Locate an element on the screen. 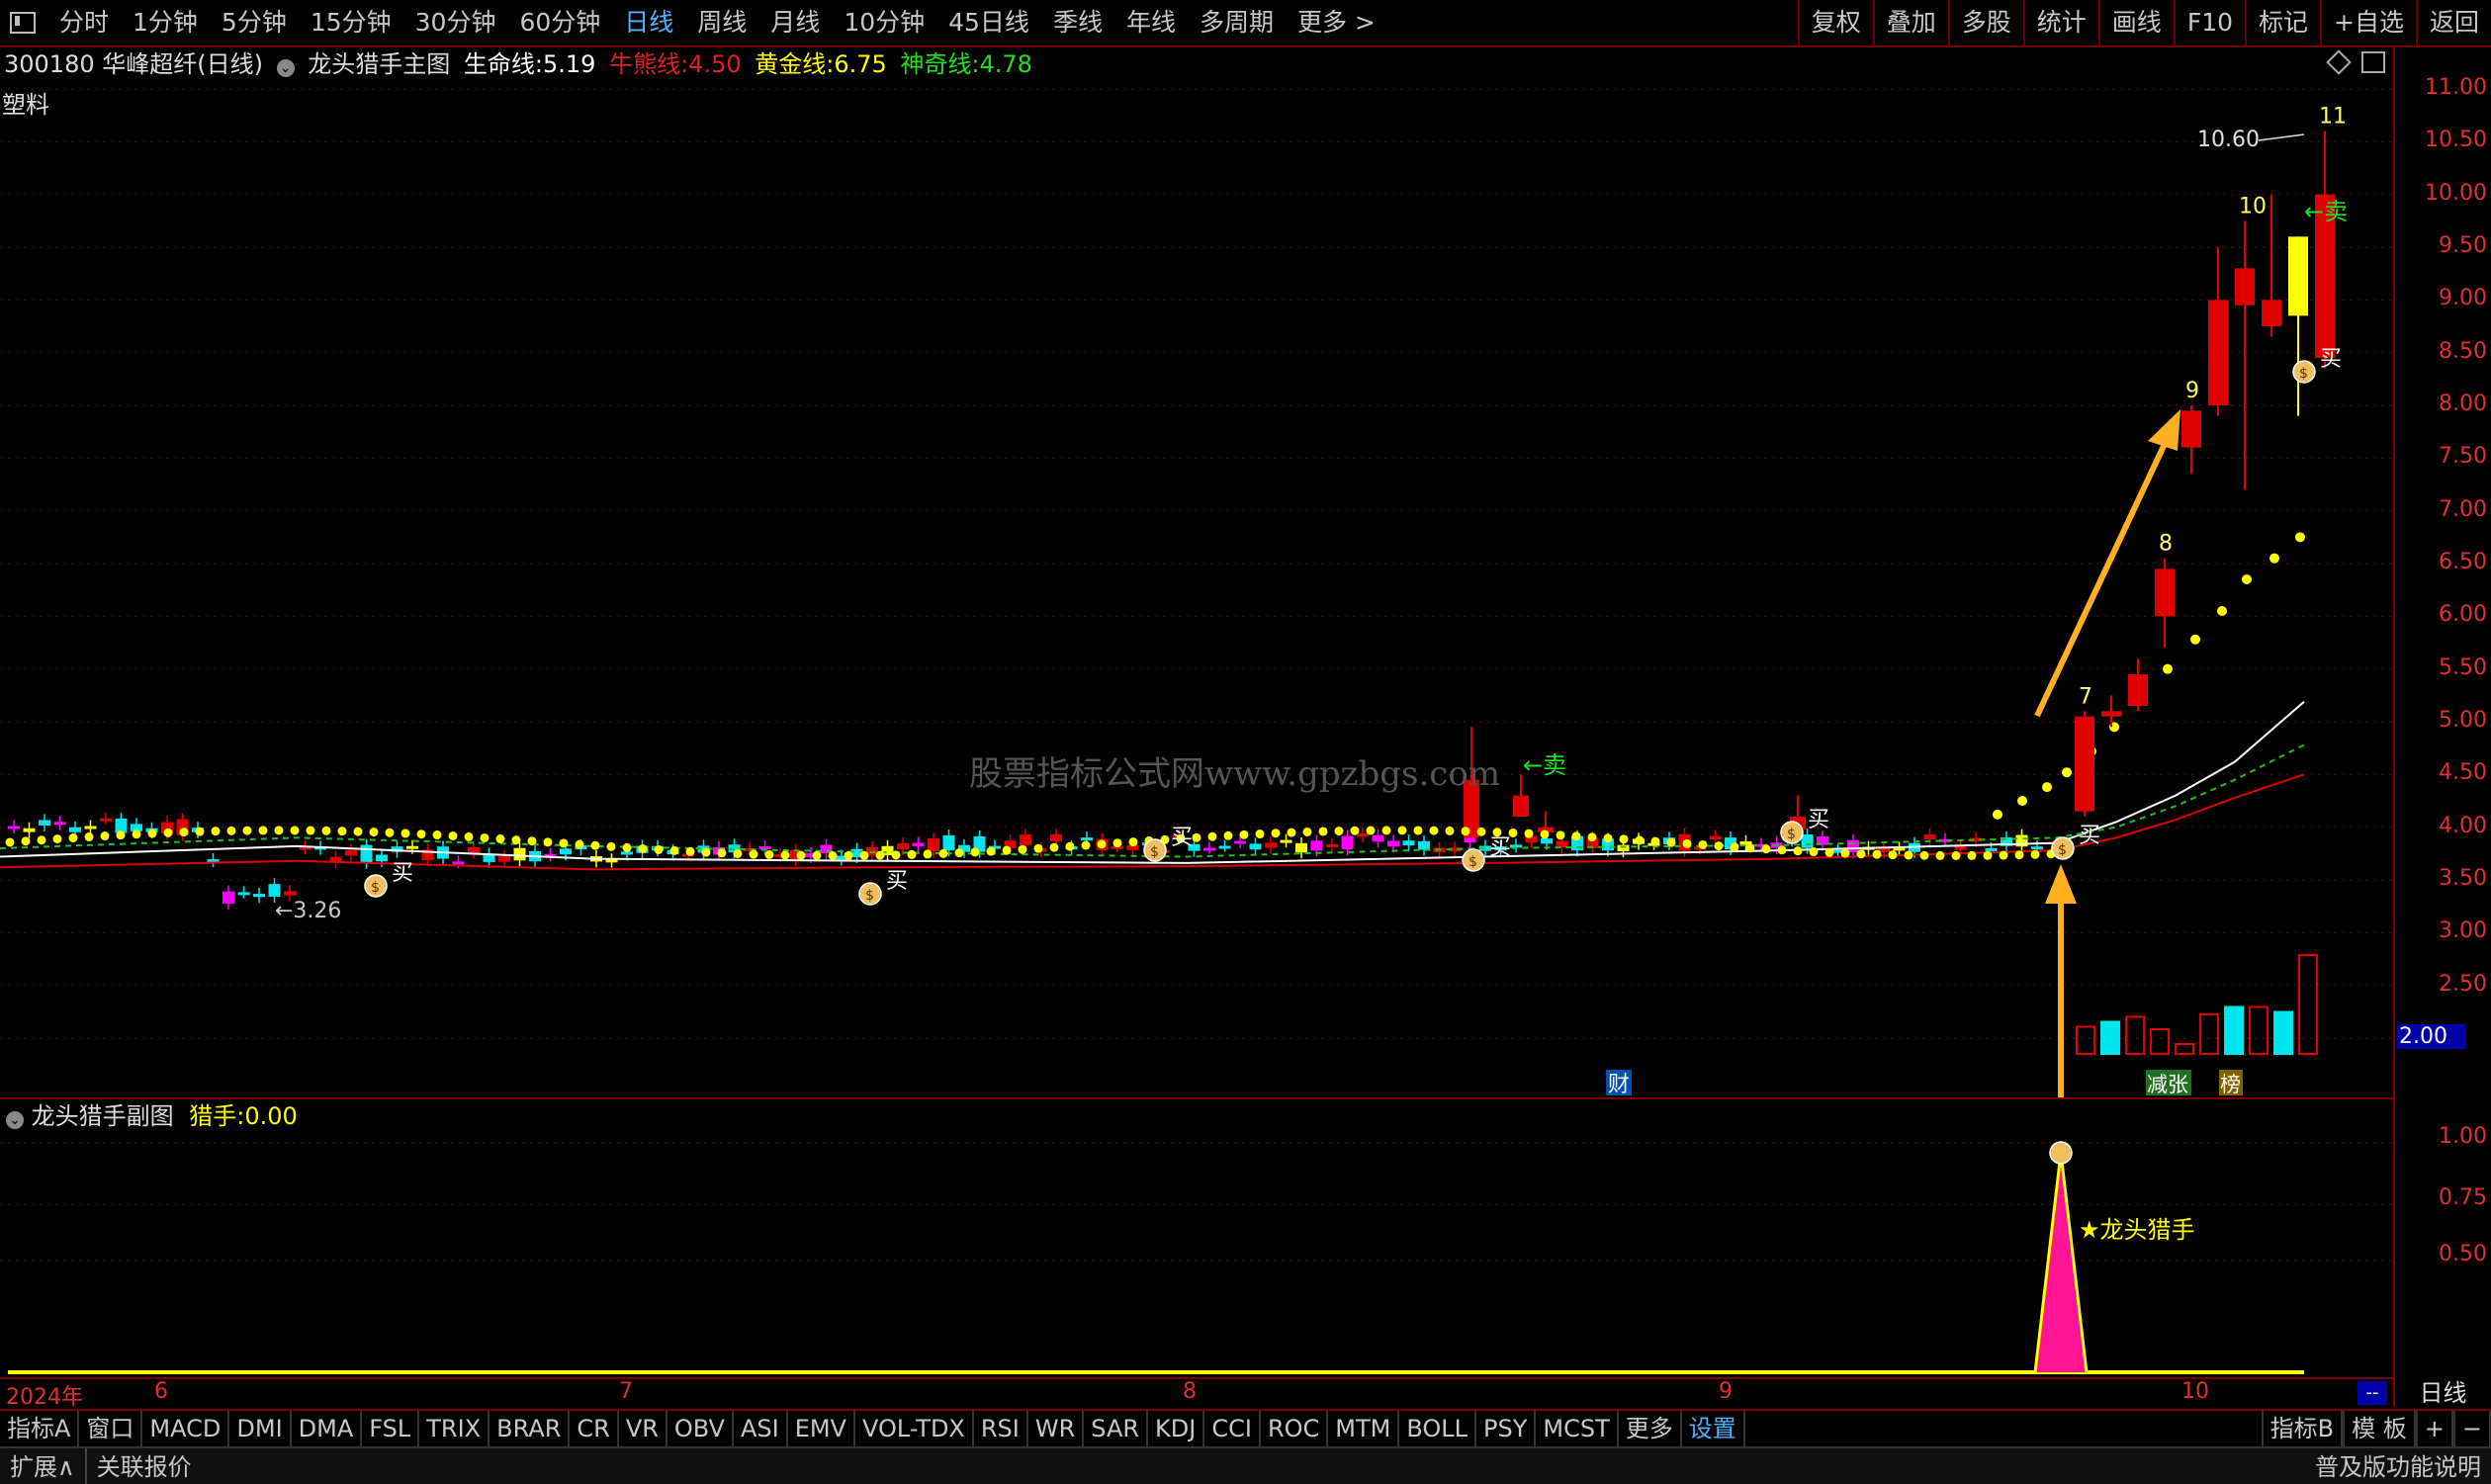  price-tick-4: 9.00 is located at coordinates (2463, 298).